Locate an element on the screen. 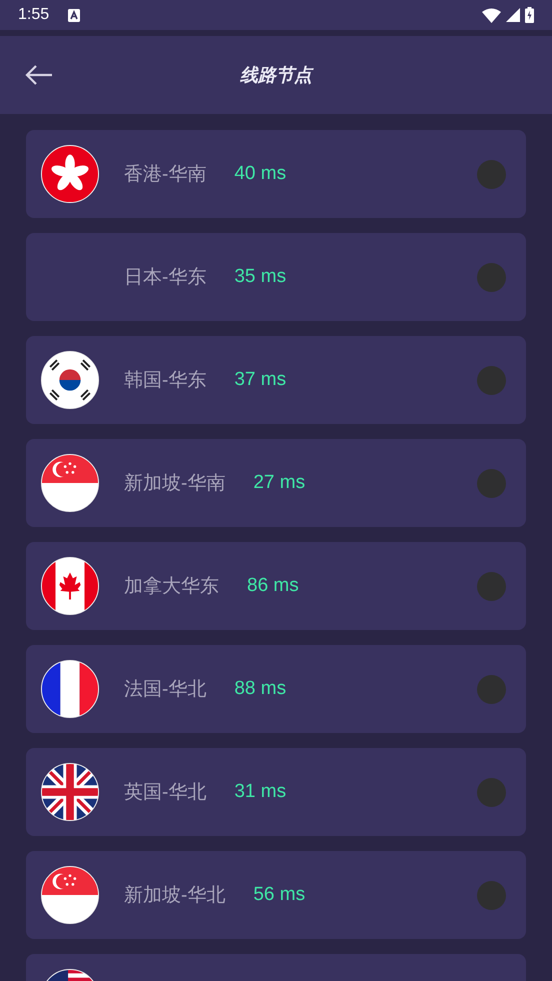 Image resolution: width=552 pixels, height=981 pixels. server-card: 英国-华北 31 ms is located at coordinates (276, 792).